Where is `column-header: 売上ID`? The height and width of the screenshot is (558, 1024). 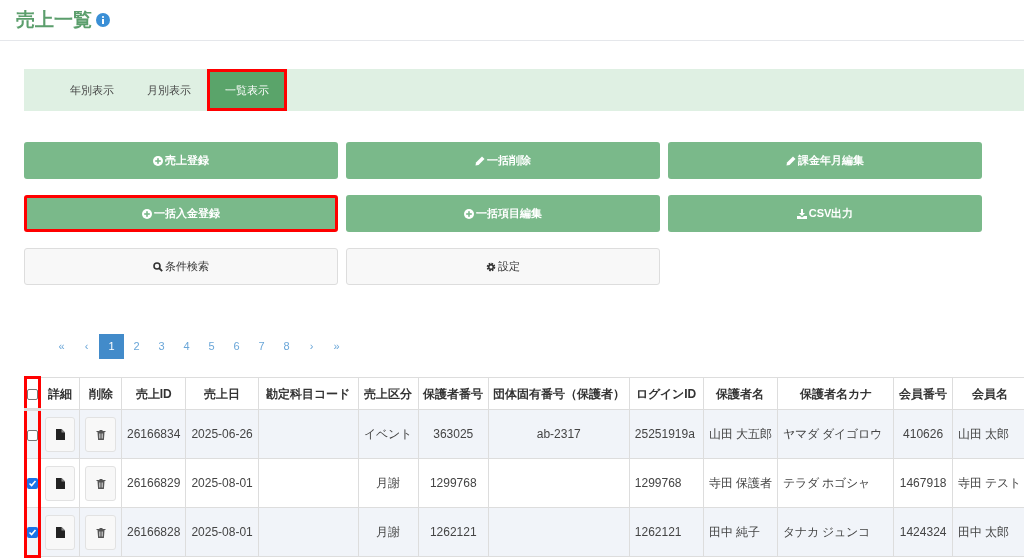 column-header: 売上ID is located at coordinates (153, 393).